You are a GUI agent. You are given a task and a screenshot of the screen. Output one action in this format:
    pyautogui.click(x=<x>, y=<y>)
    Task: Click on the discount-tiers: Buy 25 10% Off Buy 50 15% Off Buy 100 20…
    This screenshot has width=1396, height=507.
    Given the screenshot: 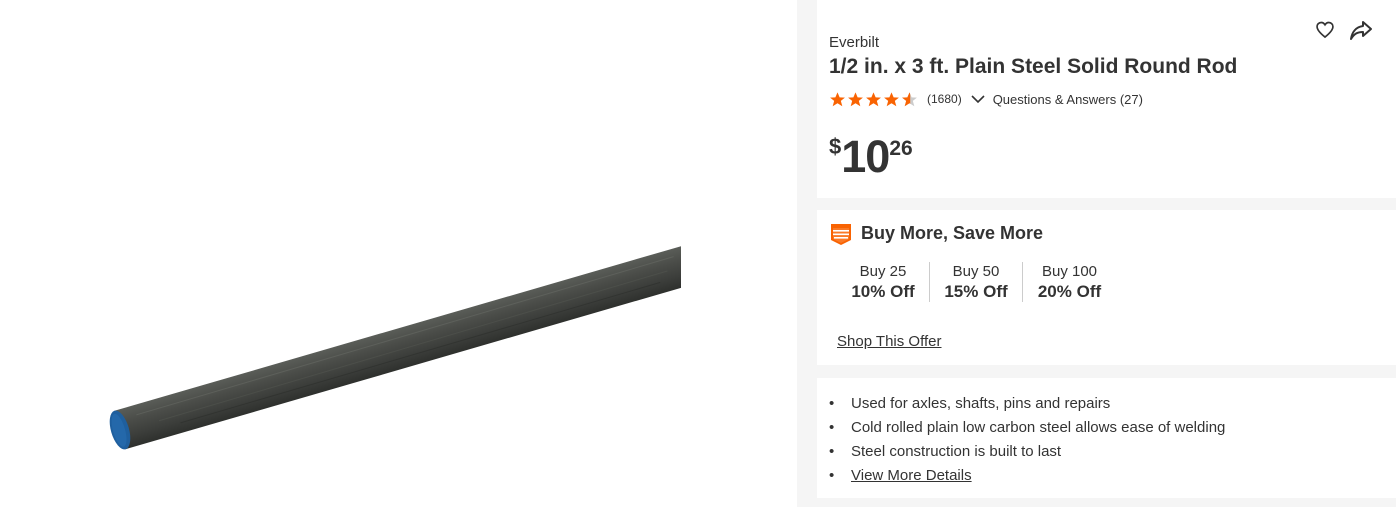 What is the action you would take?
    pyautogui.click(x=976, y=282)
    